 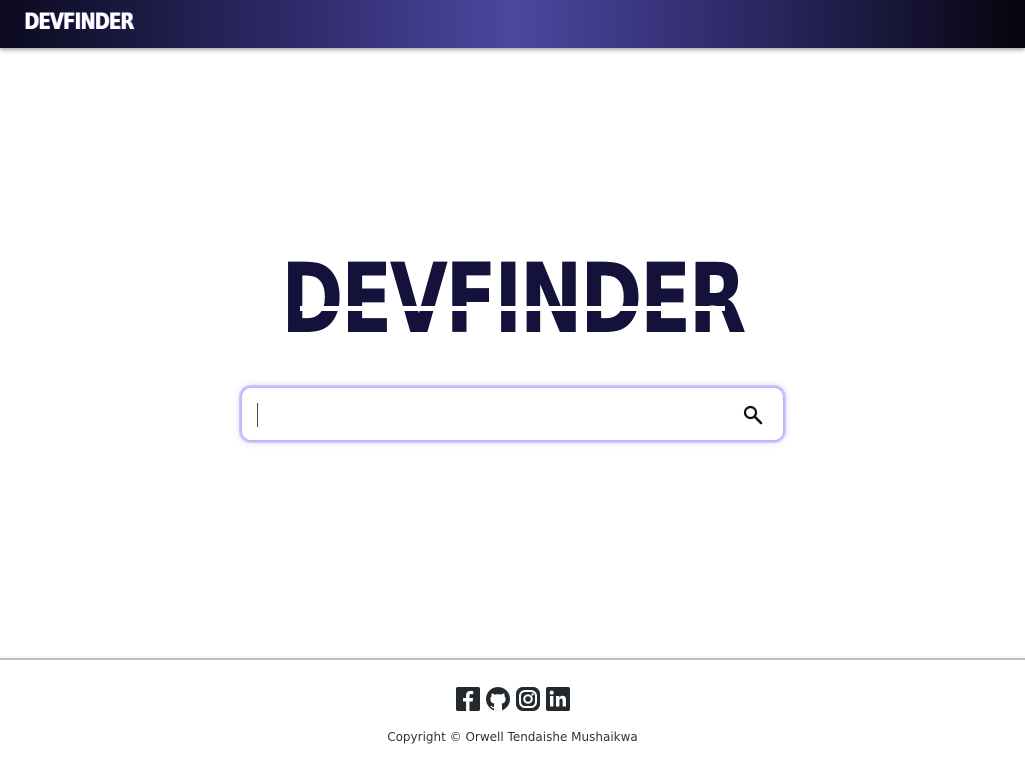 I want to click on footer: Copyright © Orwell Tendaishe Mushaikwa, so click(x=512, y=713).